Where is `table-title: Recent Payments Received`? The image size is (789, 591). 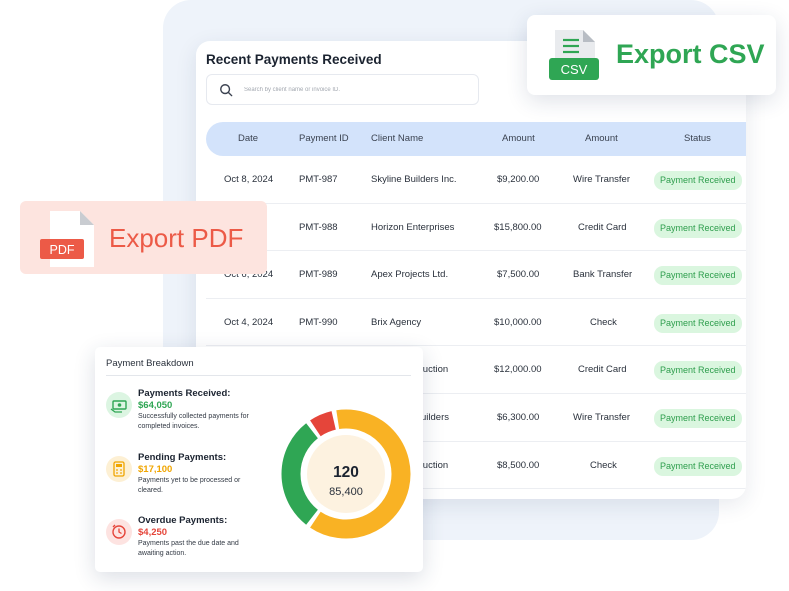 table-title: Recent Payments Received is located at coordinates (294, 59).